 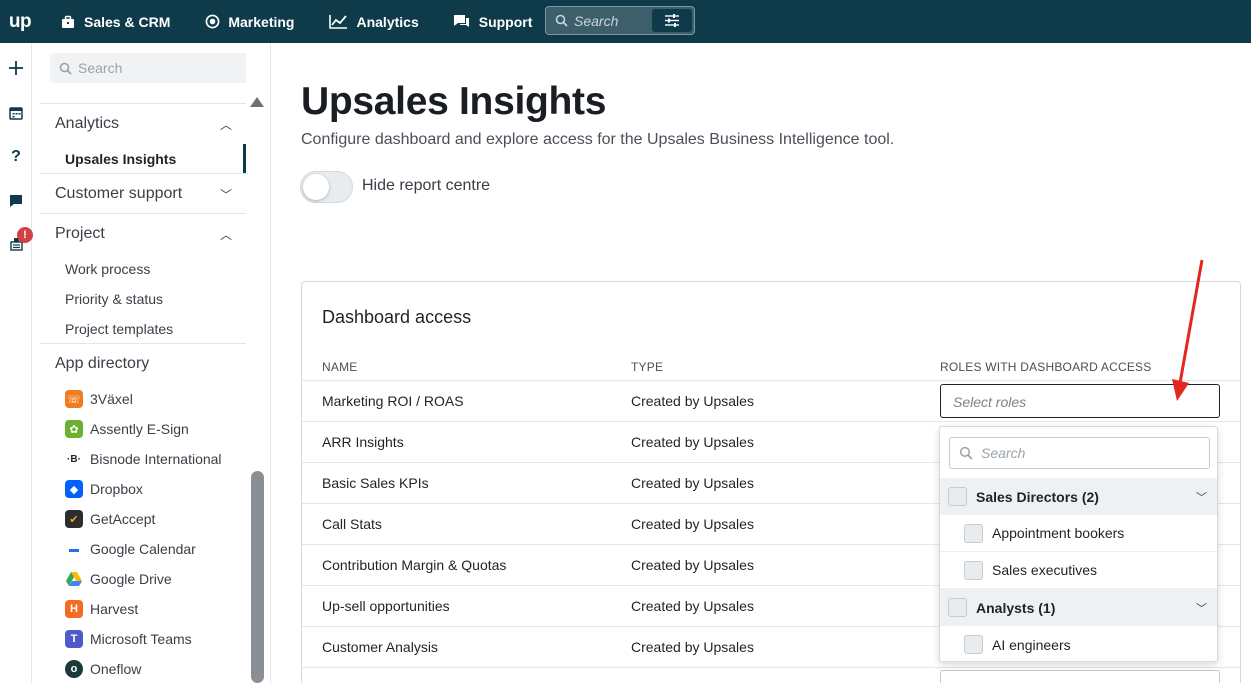 I want to click on sidebar-item-work-process: Work process, so click(x=143, y=269).